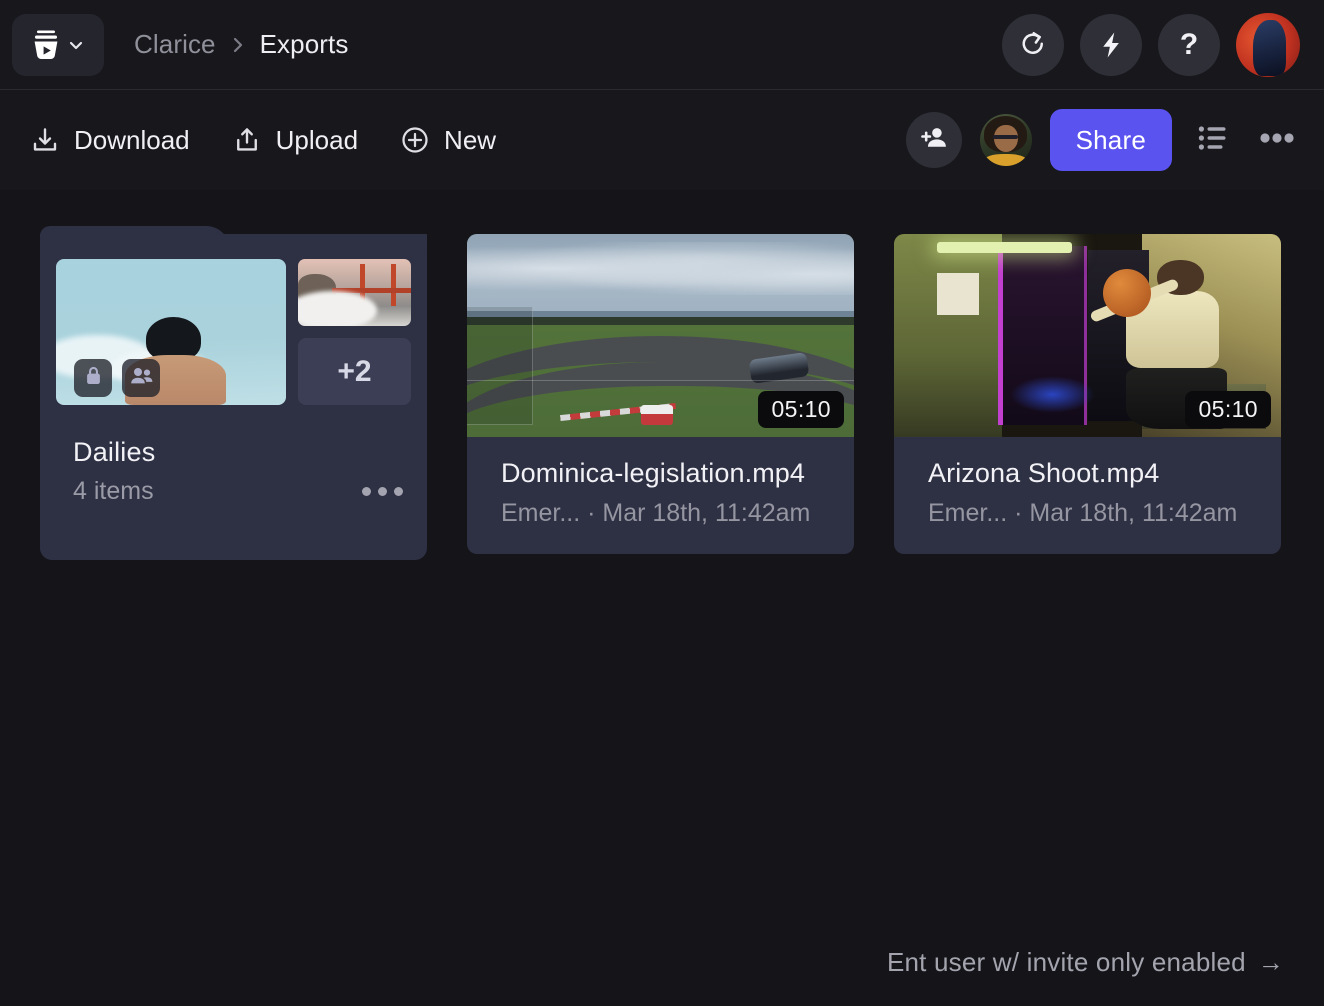  I want to click on lightning-bolt-icon, so click(1111, 45).